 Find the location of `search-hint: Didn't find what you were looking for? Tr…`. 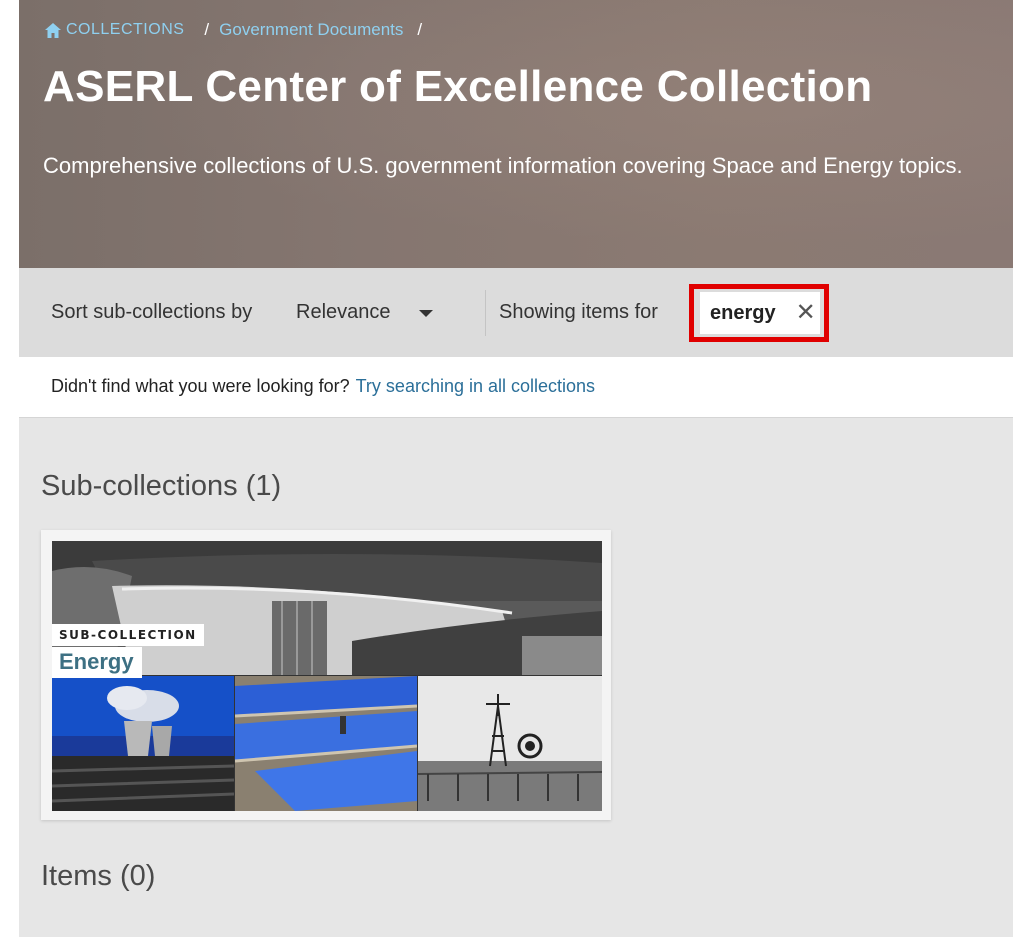

search-hint: Didn't find what you were looking for? Tr… is located at coordinates (323, 386).